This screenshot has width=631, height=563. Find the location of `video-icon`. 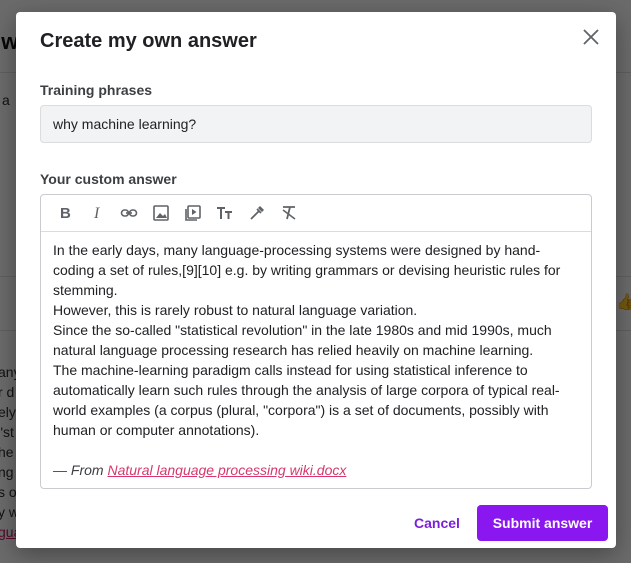

video-icon is located at coordinates (193, 213).